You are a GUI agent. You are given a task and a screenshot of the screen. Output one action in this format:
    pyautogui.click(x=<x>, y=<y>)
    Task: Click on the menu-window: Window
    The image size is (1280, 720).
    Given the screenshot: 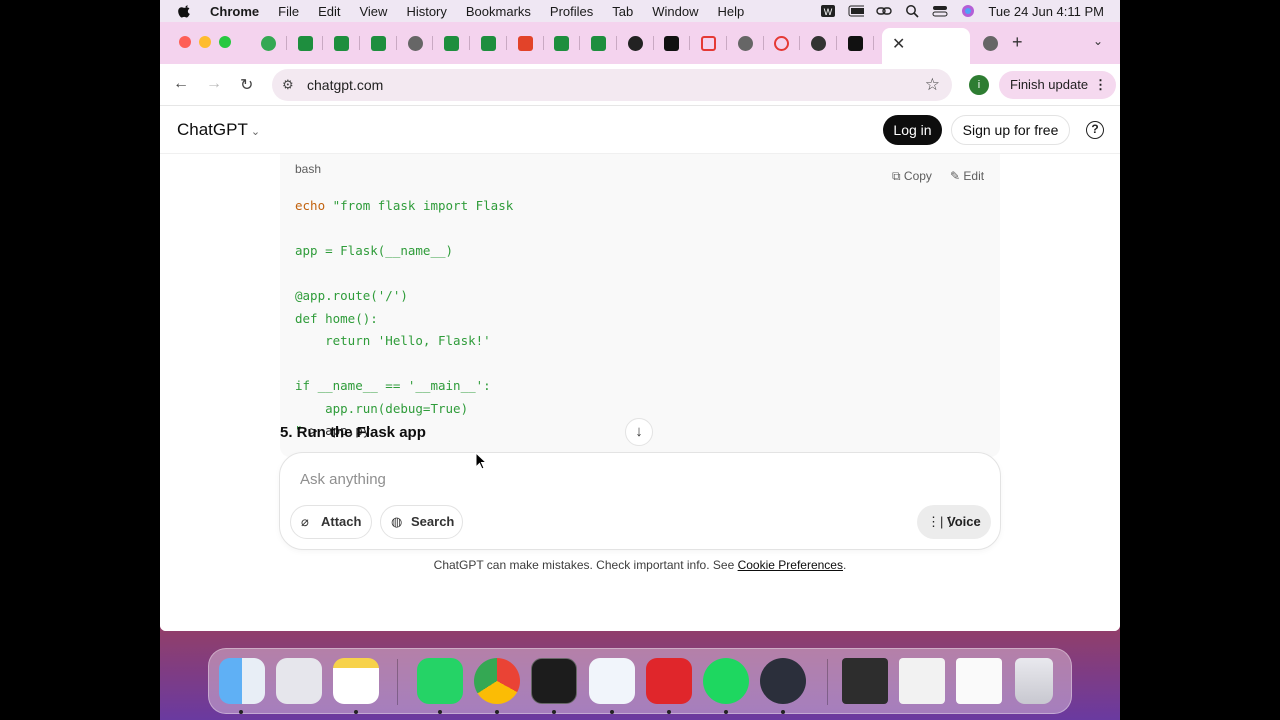 What is the action you would take?
    pyautogui.click(x=675, y=11)
    